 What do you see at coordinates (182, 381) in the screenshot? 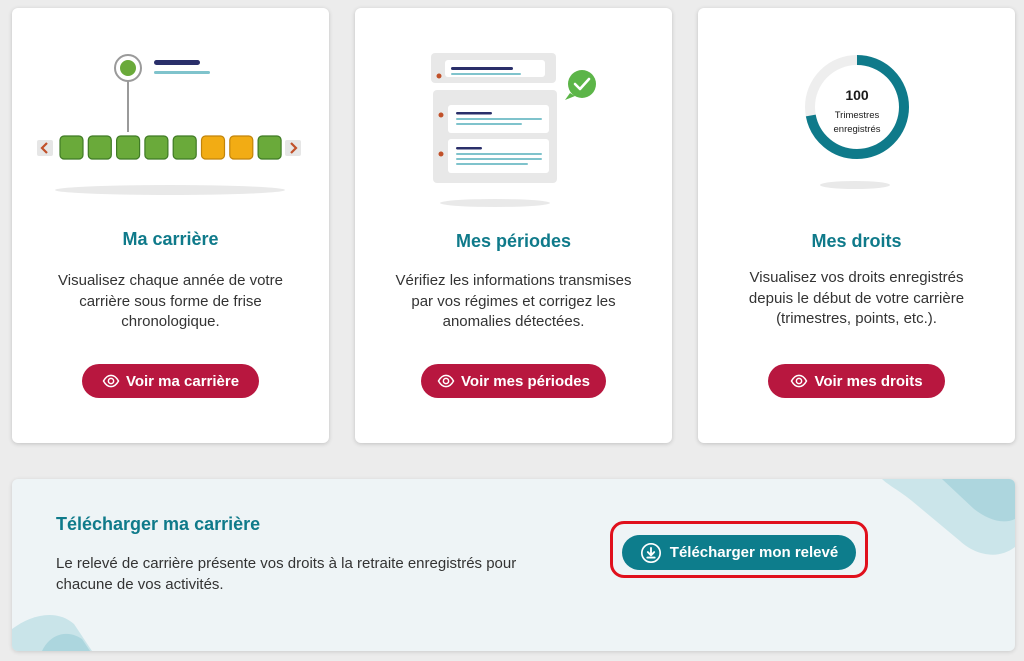
I see `button-label: Voir ma carrière` at bounding box center [182, 381].